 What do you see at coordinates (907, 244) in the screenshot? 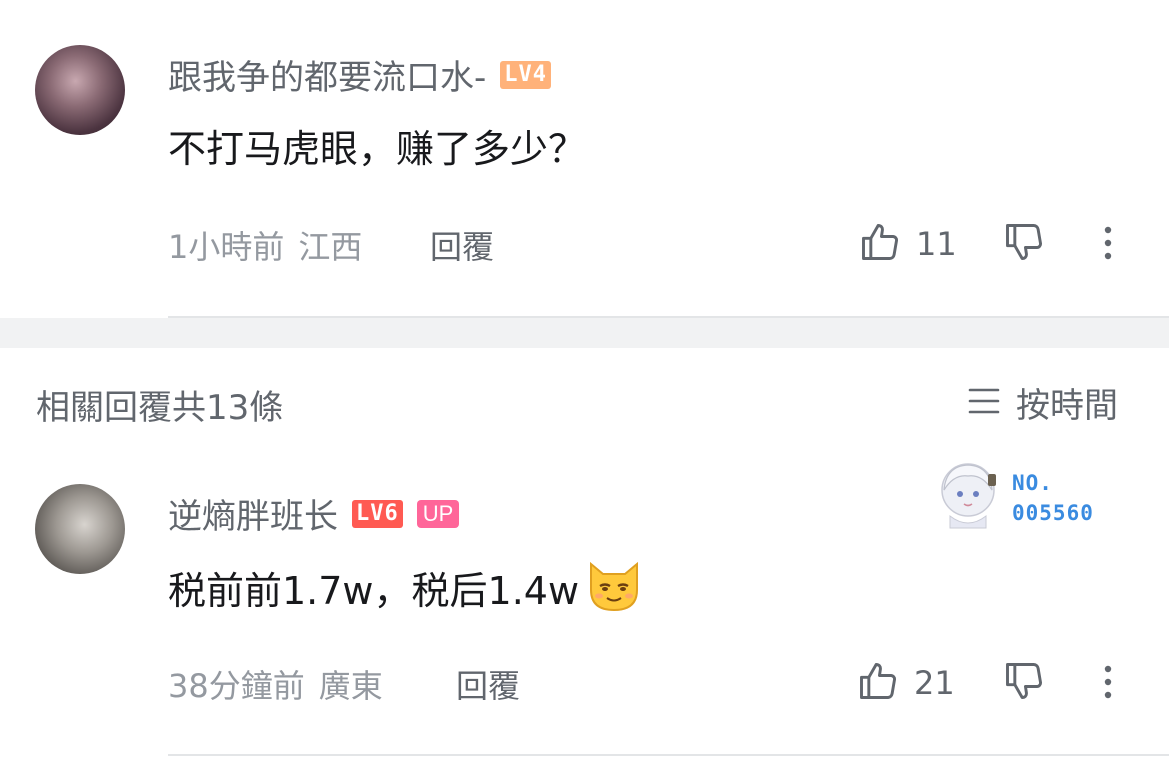
I see `like-button: 11` at bounding box center [907, 244].